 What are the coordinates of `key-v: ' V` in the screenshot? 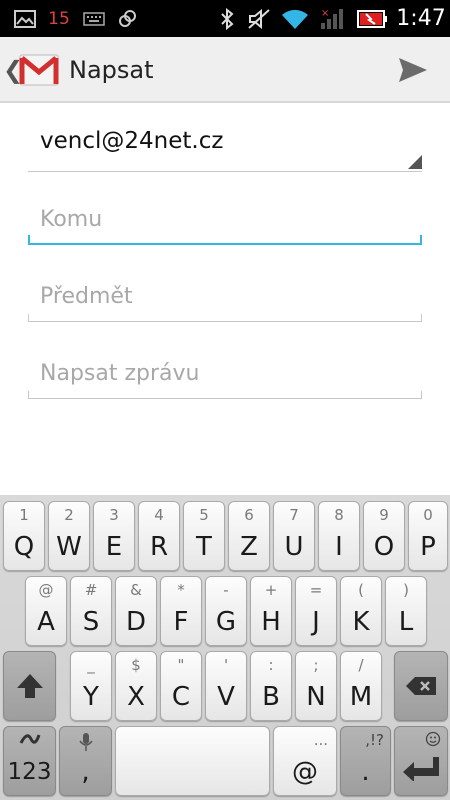 It's located at (226, 686).